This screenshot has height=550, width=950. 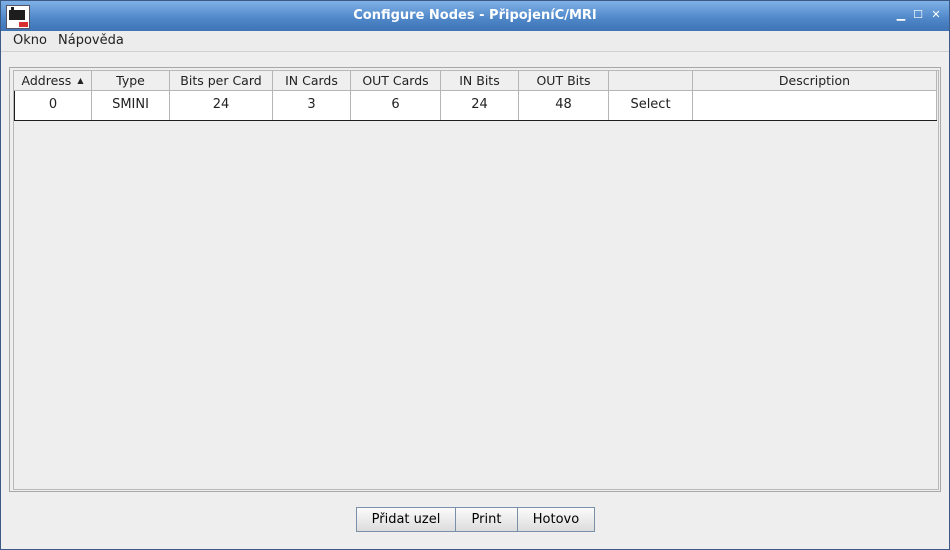 I want to click on menu-bar: Okno Nápověda, so click(x=475, y=41).